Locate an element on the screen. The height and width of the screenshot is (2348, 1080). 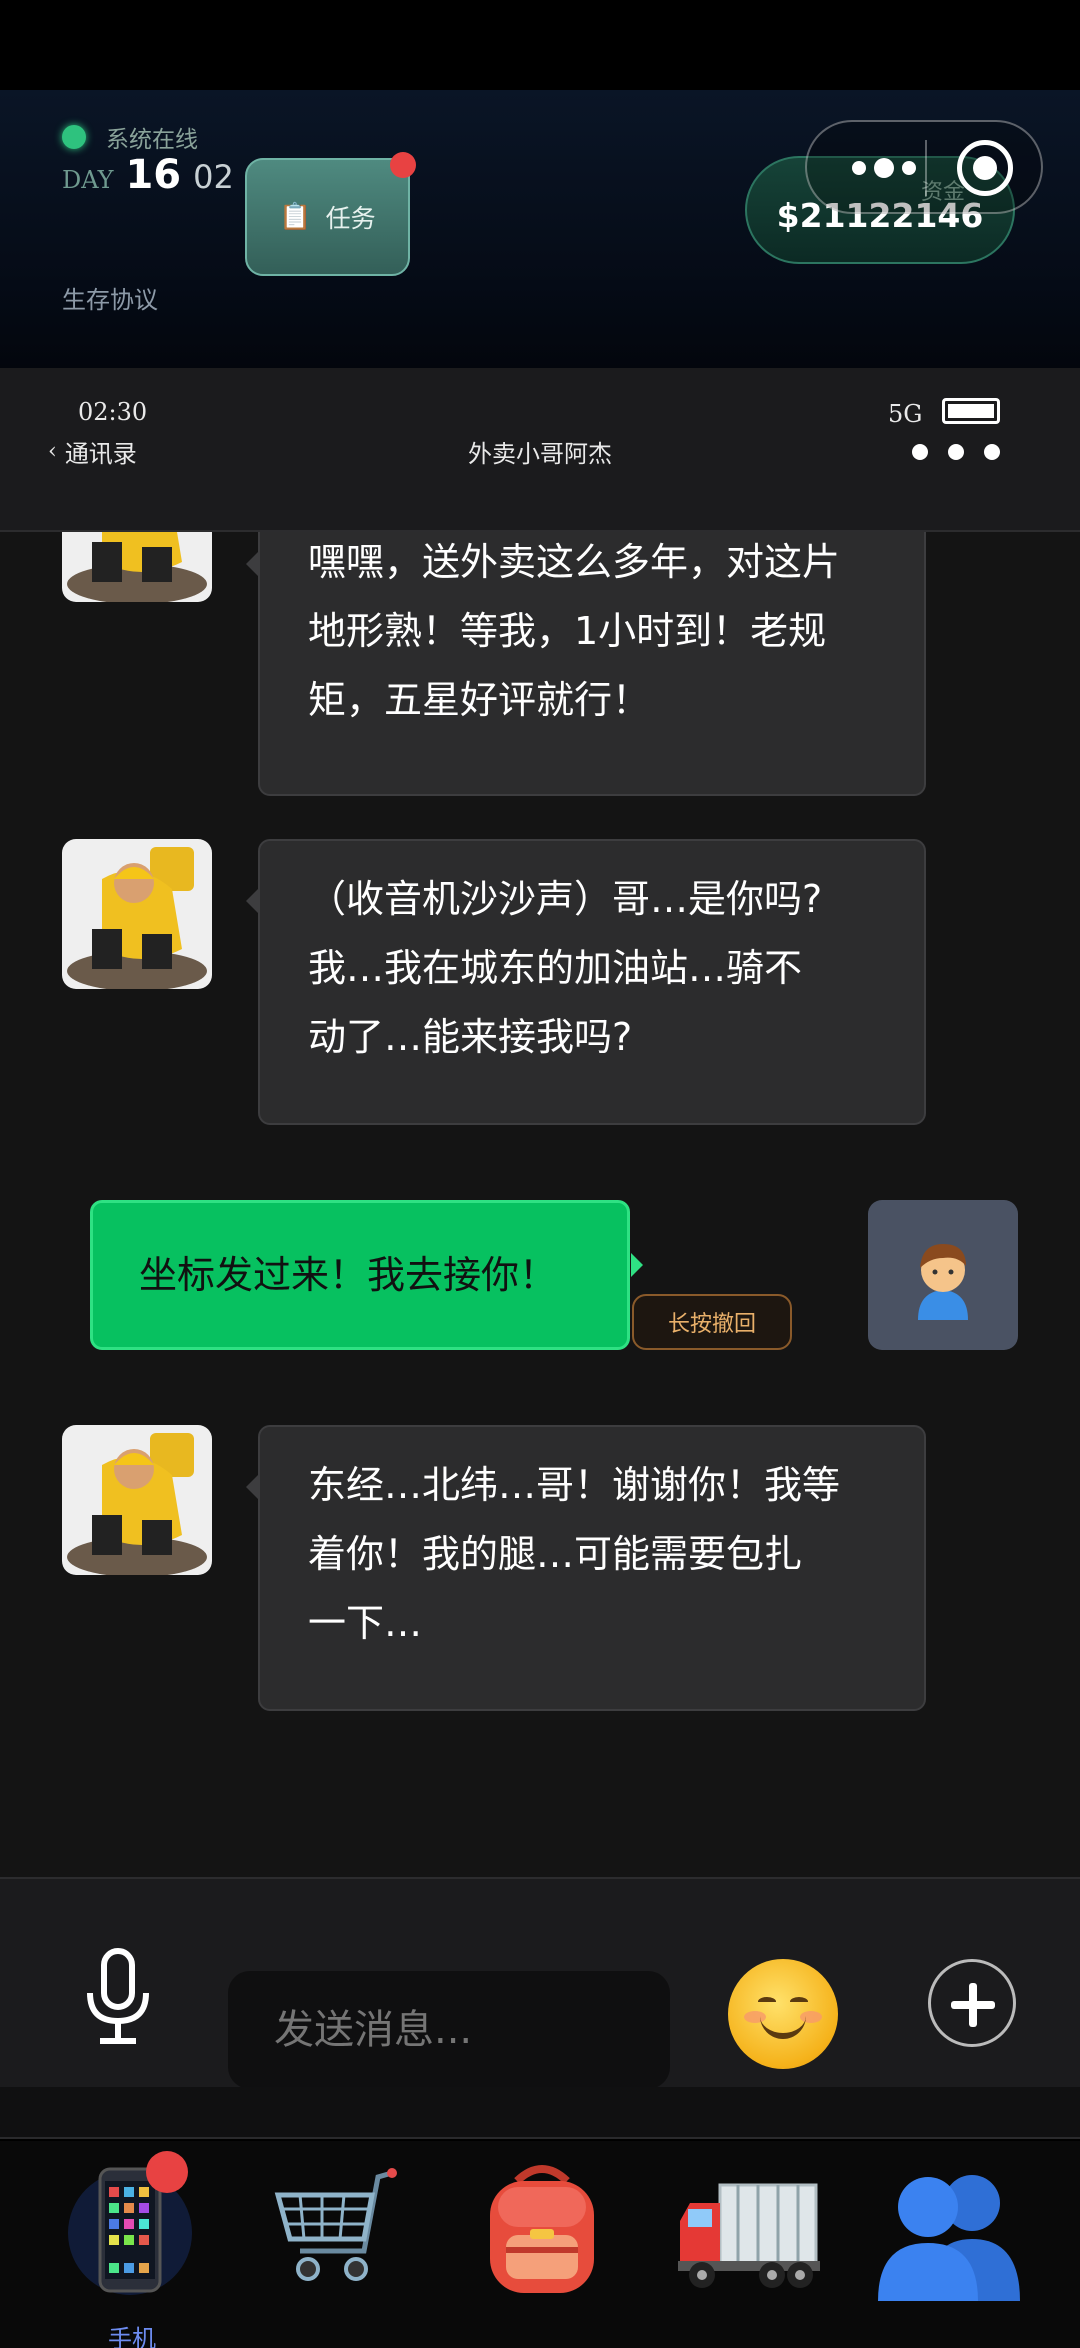
game-hud: 系统在线 DAY 16 02 生存协议 📋 任务 资金 $21122146 is located at coordinates (540, 229).